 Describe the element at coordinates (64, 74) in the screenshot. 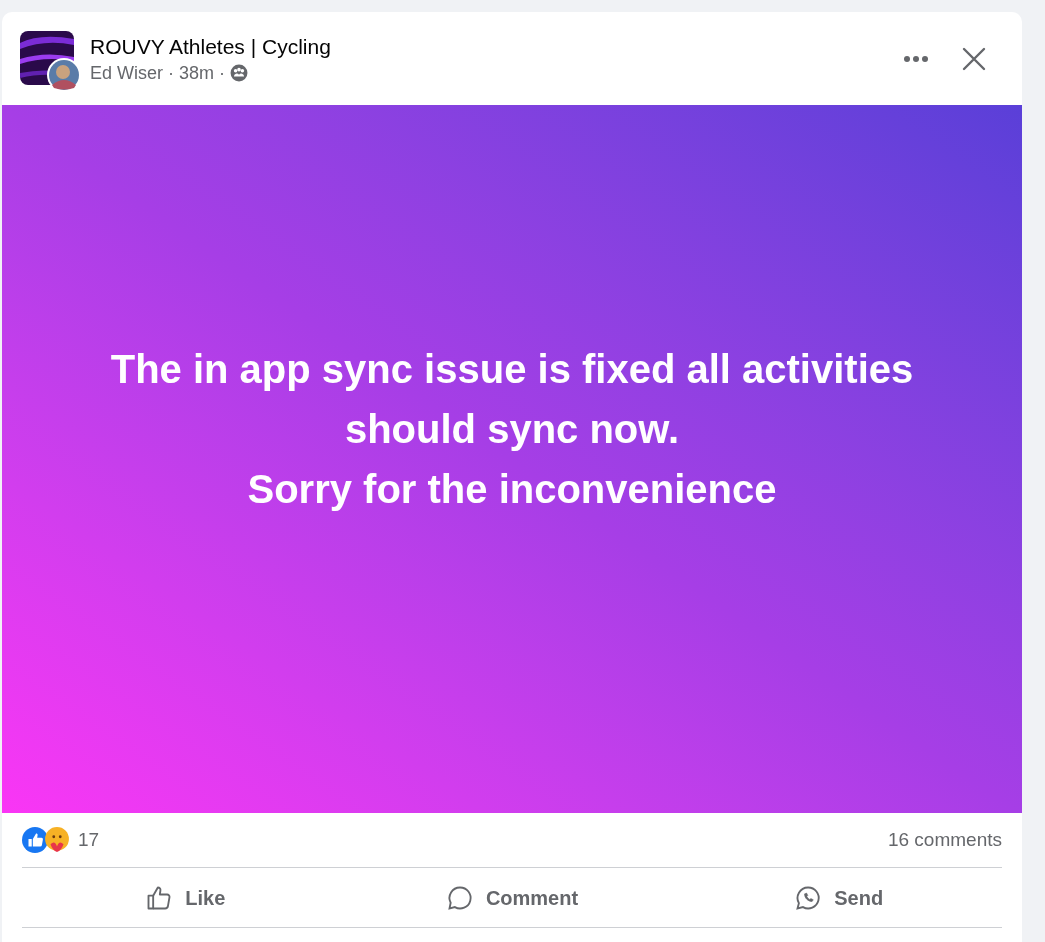

I see `avatar` at that location.